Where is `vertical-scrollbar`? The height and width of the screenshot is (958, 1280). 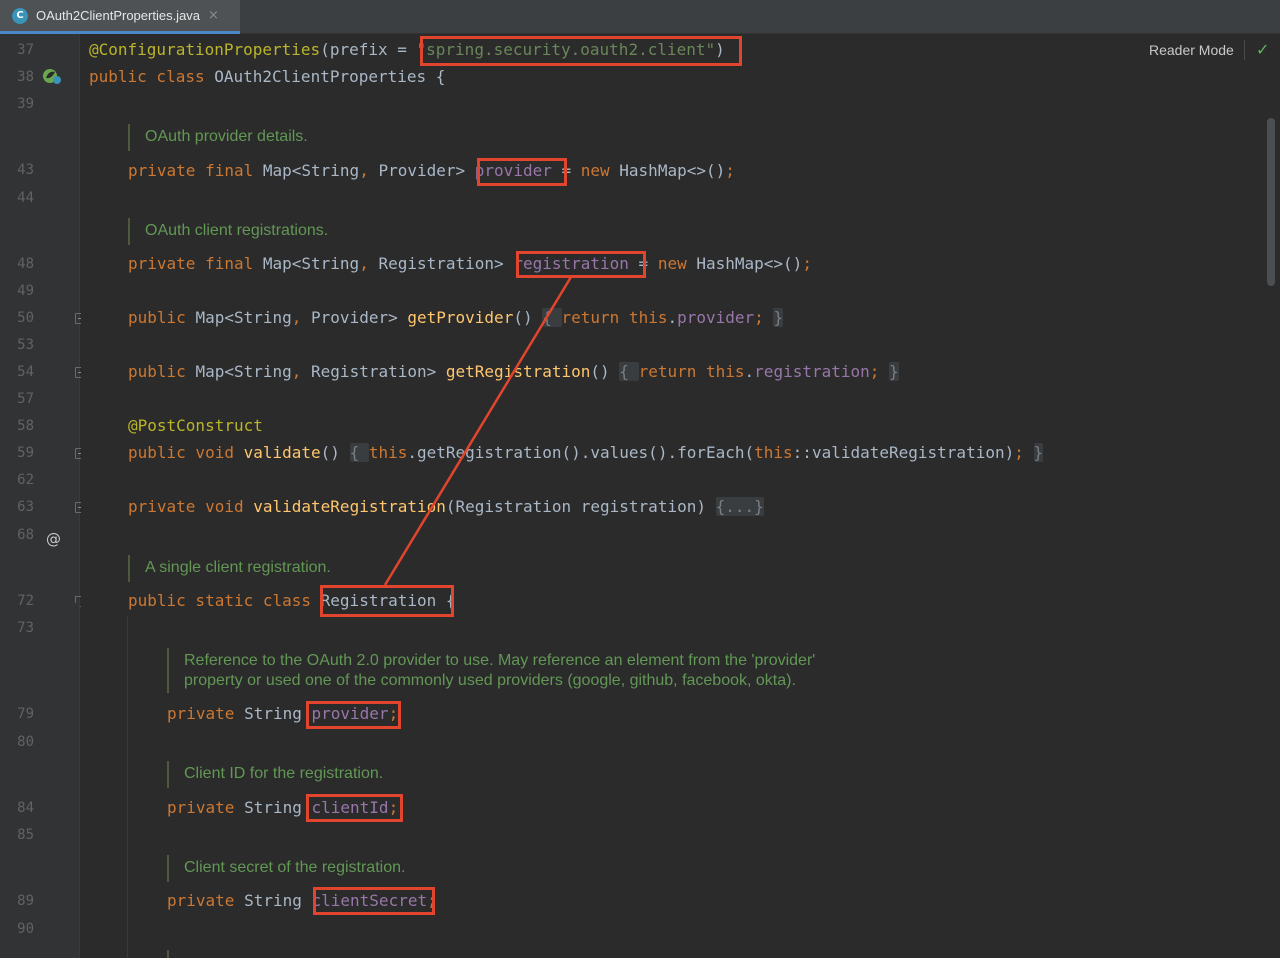 vertical-scrollbar is located at coordinates (1271, 202).